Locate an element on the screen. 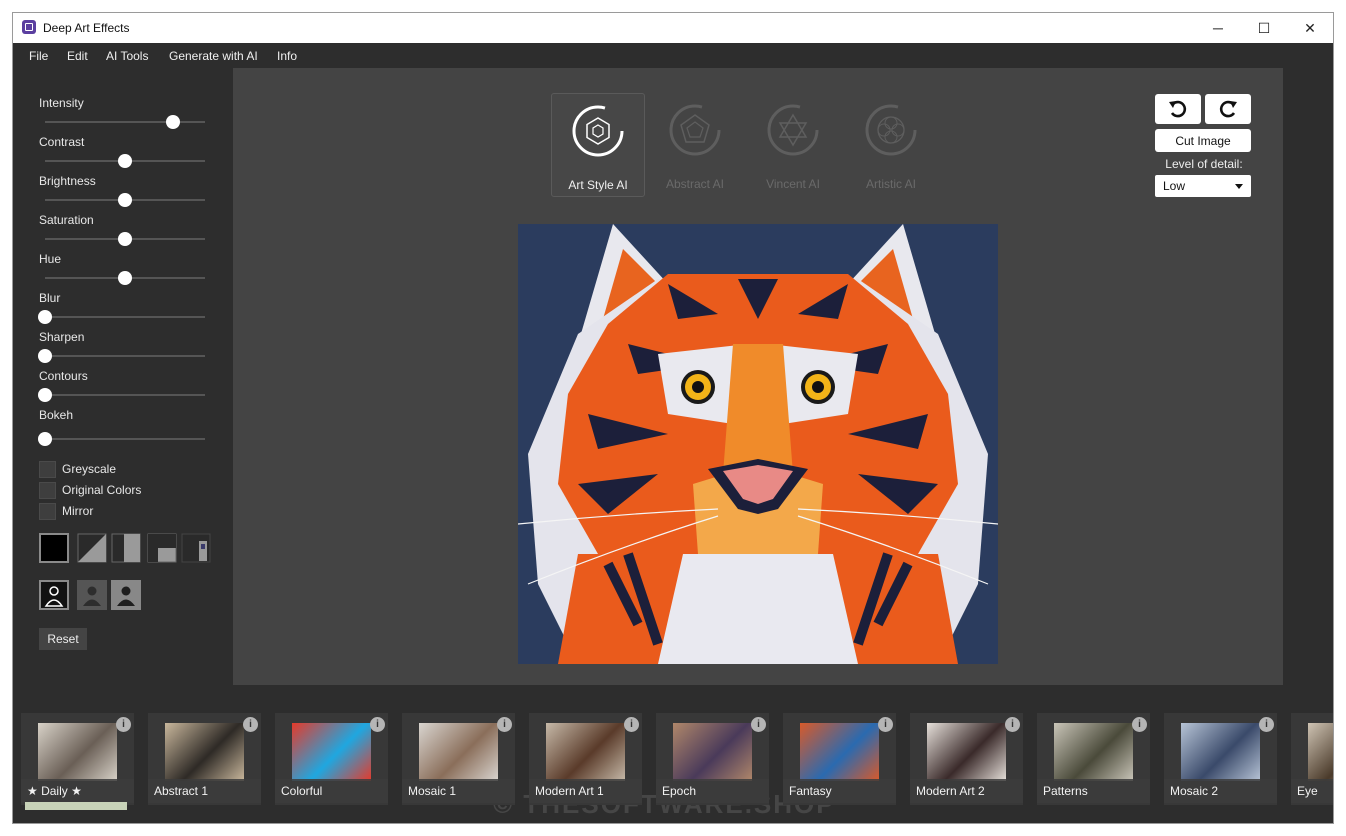 This screenshot has width=1346, height=836. gallery-scrollbar is located at coordinates (76, 806).